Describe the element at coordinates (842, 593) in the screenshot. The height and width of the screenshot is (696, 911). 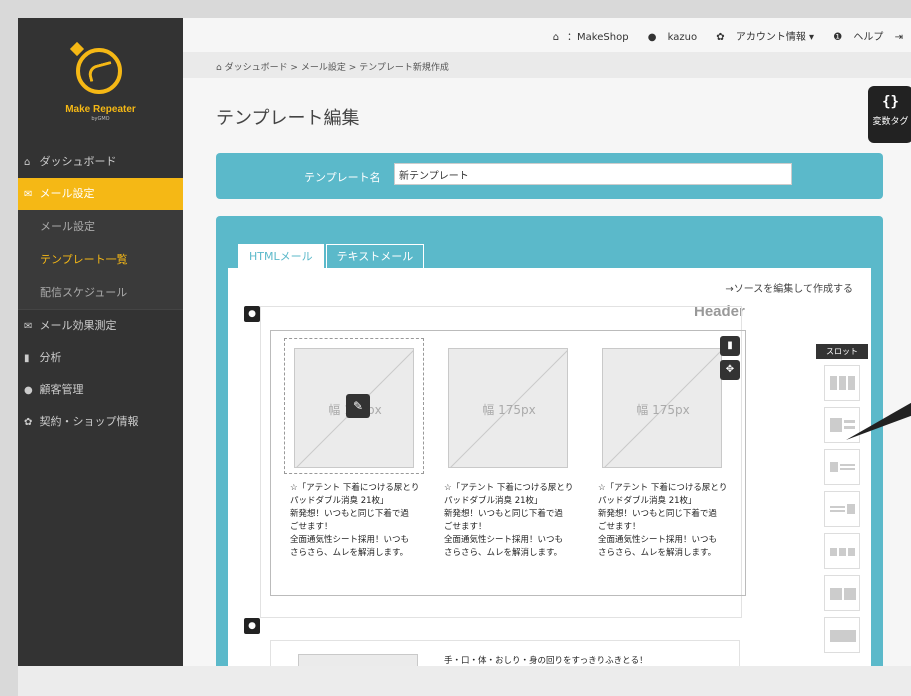
I see `slot-two-column` at that location.